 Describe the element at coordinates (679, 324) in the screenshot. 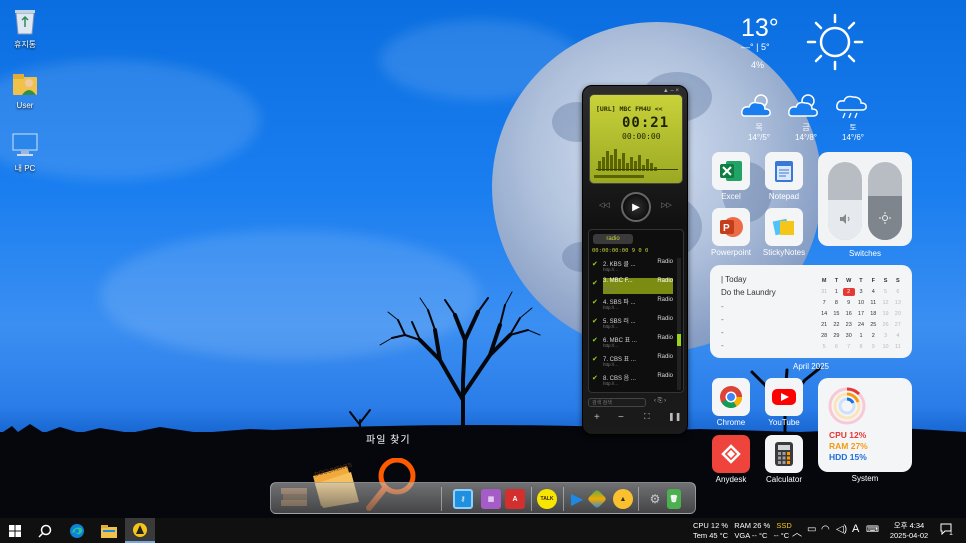

I see `playlist-scrollbar` at that location.